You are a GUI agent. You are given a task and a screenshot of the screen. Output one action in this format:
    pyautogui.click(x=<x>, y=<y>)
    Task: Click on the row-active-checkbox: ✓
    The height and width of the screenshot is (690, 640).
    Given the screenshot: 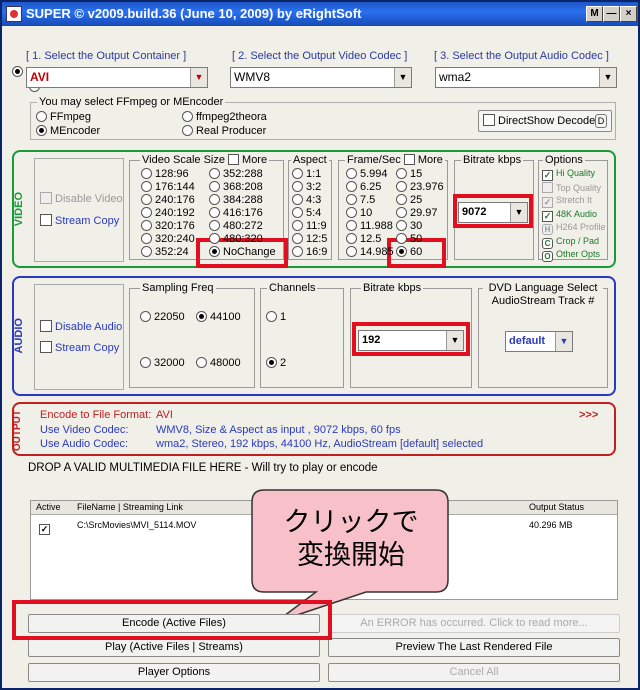 What is the action you would take?
    pyautogui.click(x=44, y=529)
    